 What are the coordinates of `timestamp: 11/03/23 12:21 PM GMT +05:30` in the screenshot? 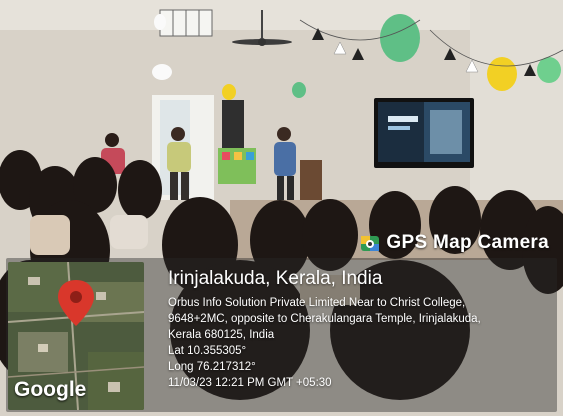 It's located at (250, 383).